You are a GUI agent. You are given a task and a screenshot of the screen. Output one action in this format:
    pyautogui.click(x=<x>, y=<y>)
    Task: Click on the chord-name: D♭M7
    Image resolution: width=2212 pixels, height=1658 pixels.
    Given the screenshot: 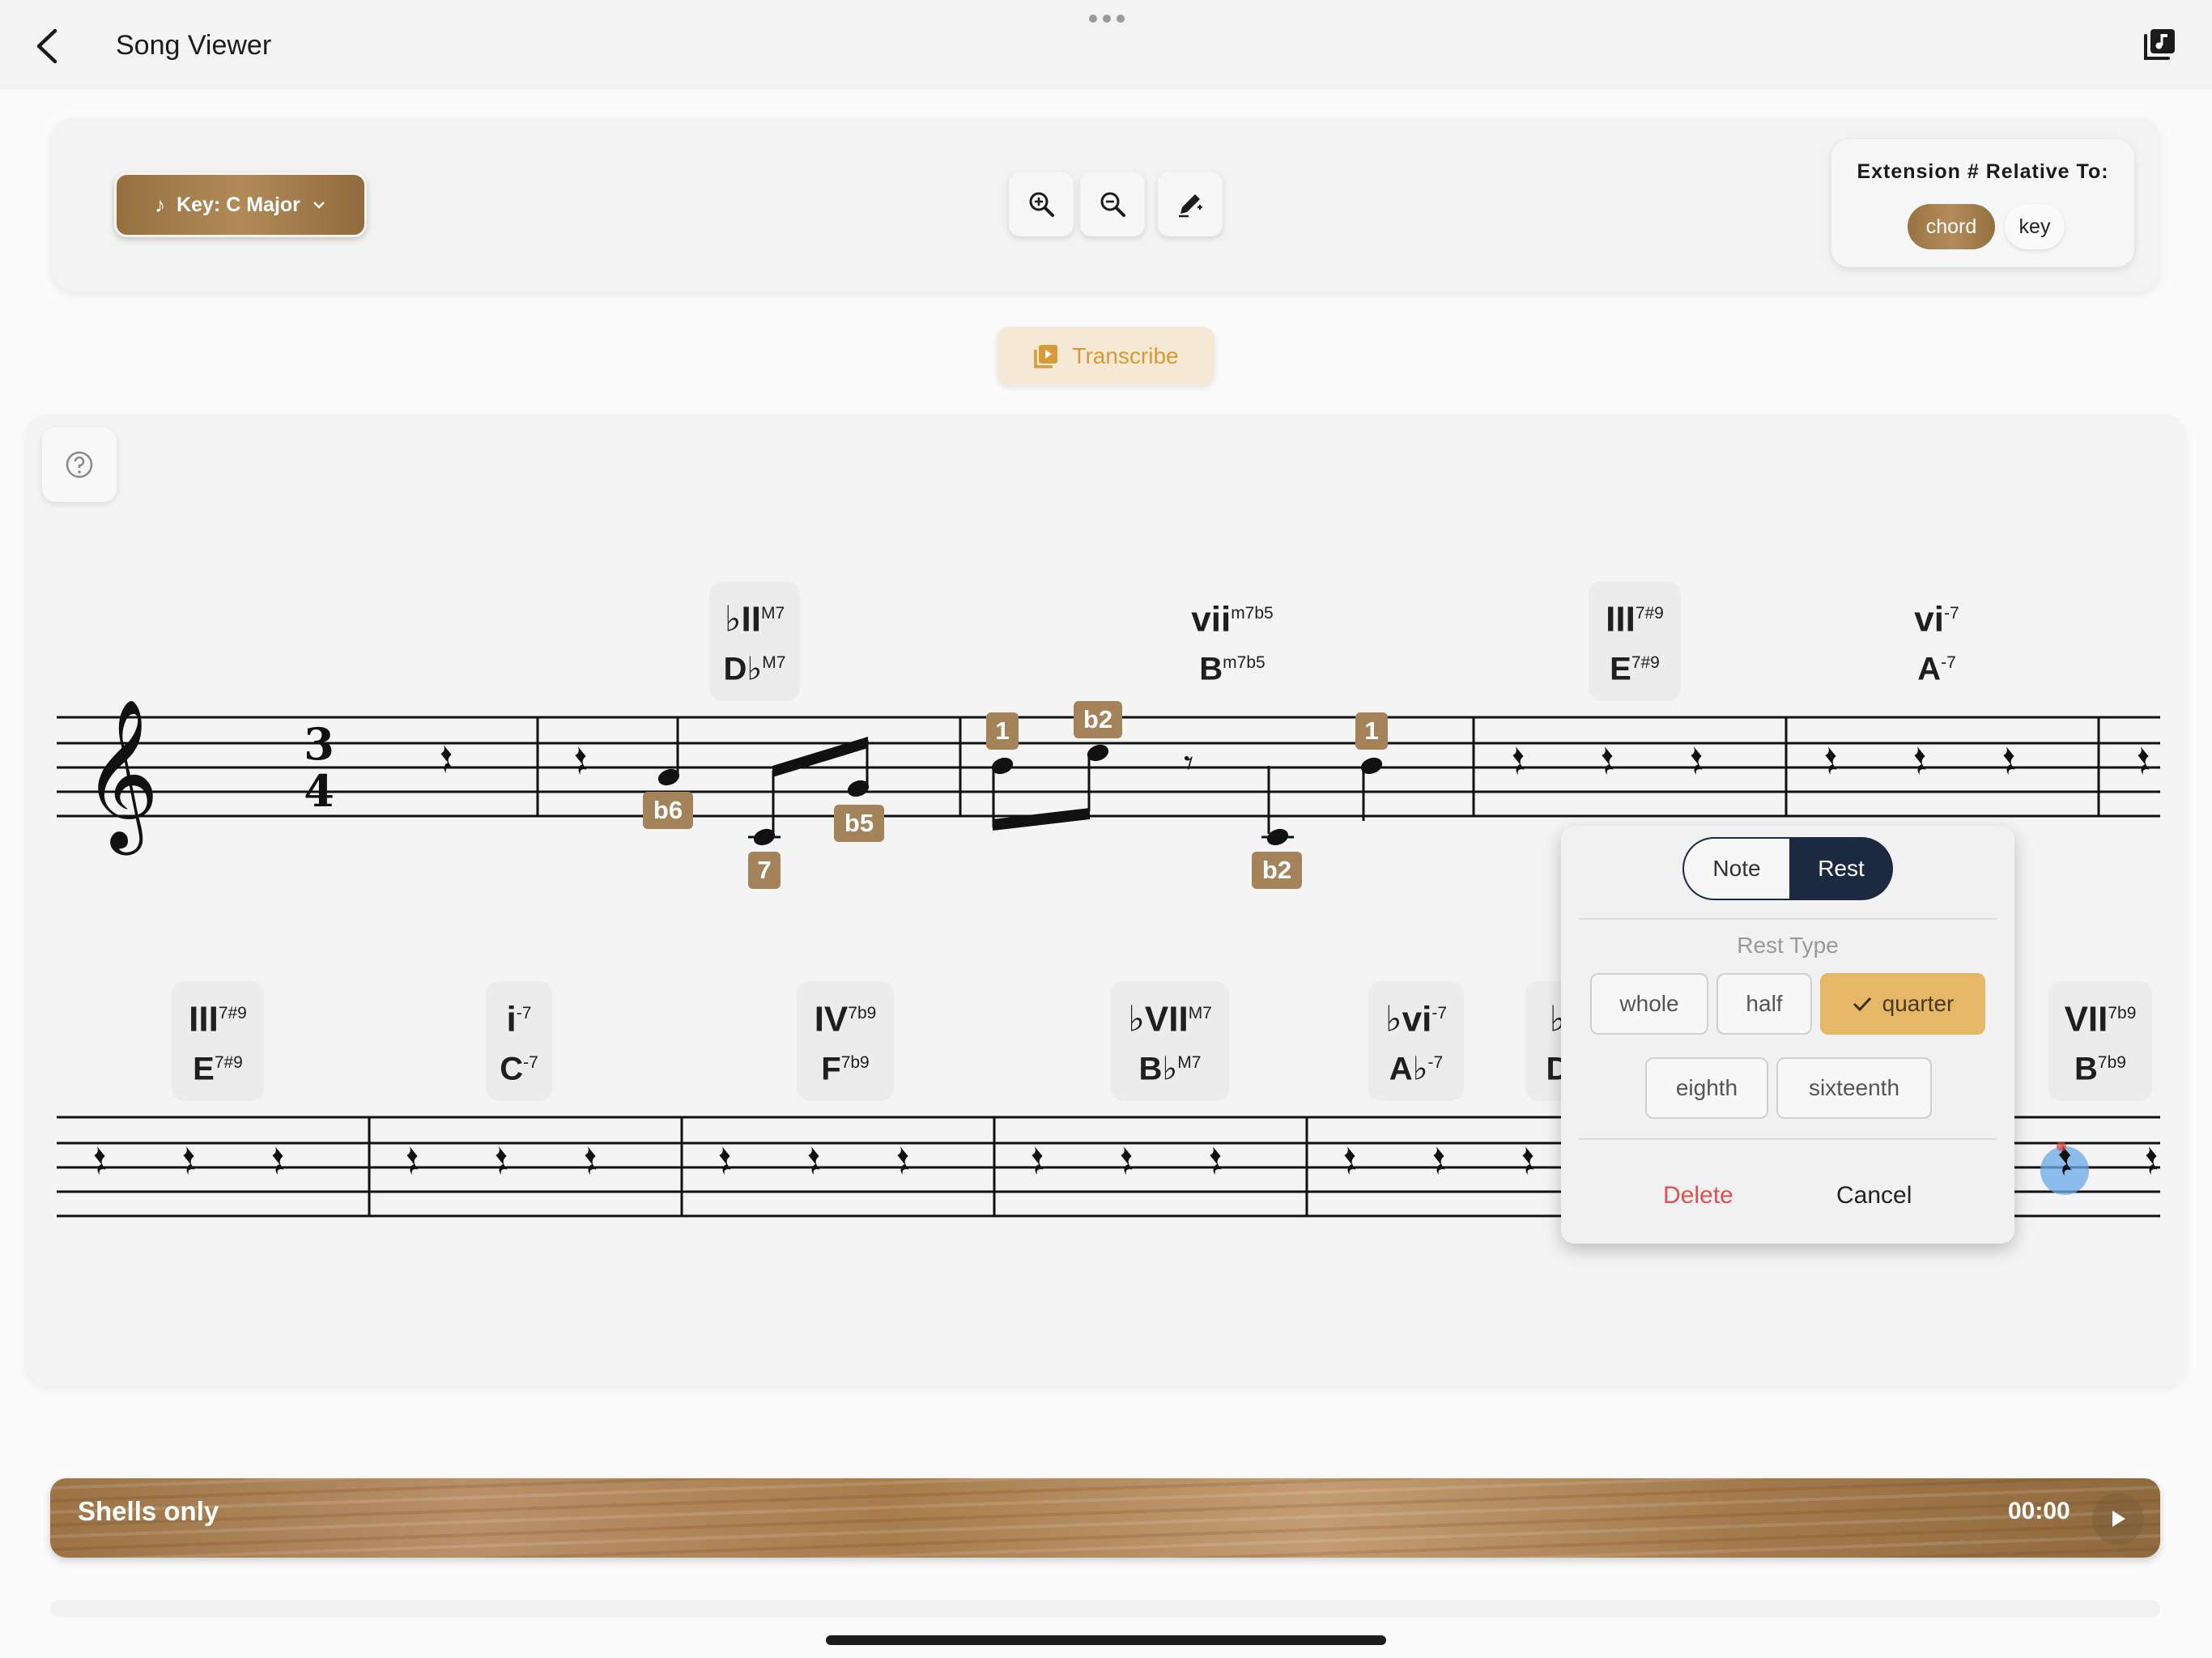 What is the action you would take?
    pyautogui.click(x=754, y=669)
    